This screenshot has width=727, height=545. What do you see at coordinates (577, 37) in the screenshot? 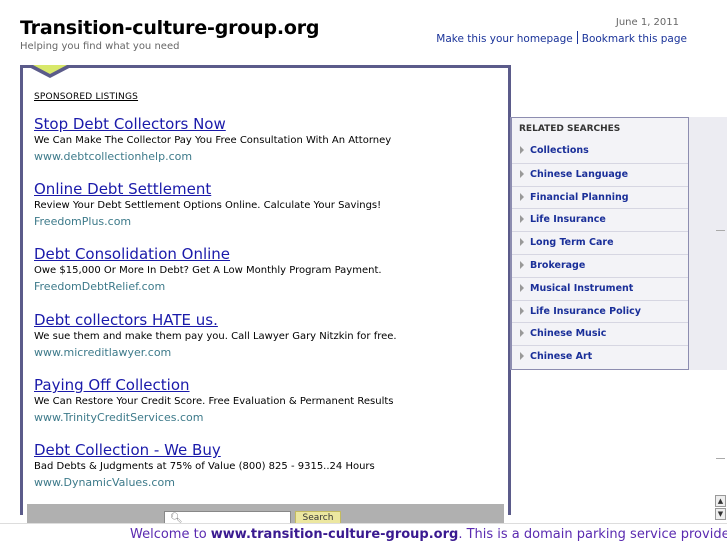
I see `link-separator` at bounding box center [577, 37].